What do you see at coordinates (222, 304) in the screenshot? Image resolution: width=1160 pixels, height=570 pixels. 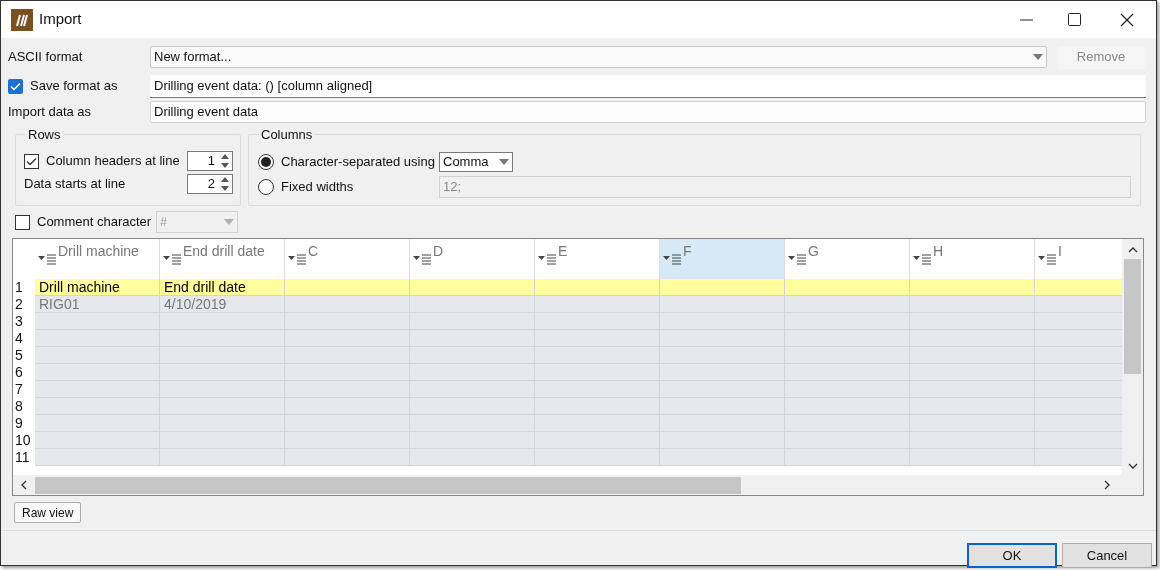 I see `table-cell: 4/10/2019` at bounding box center [222, 304].